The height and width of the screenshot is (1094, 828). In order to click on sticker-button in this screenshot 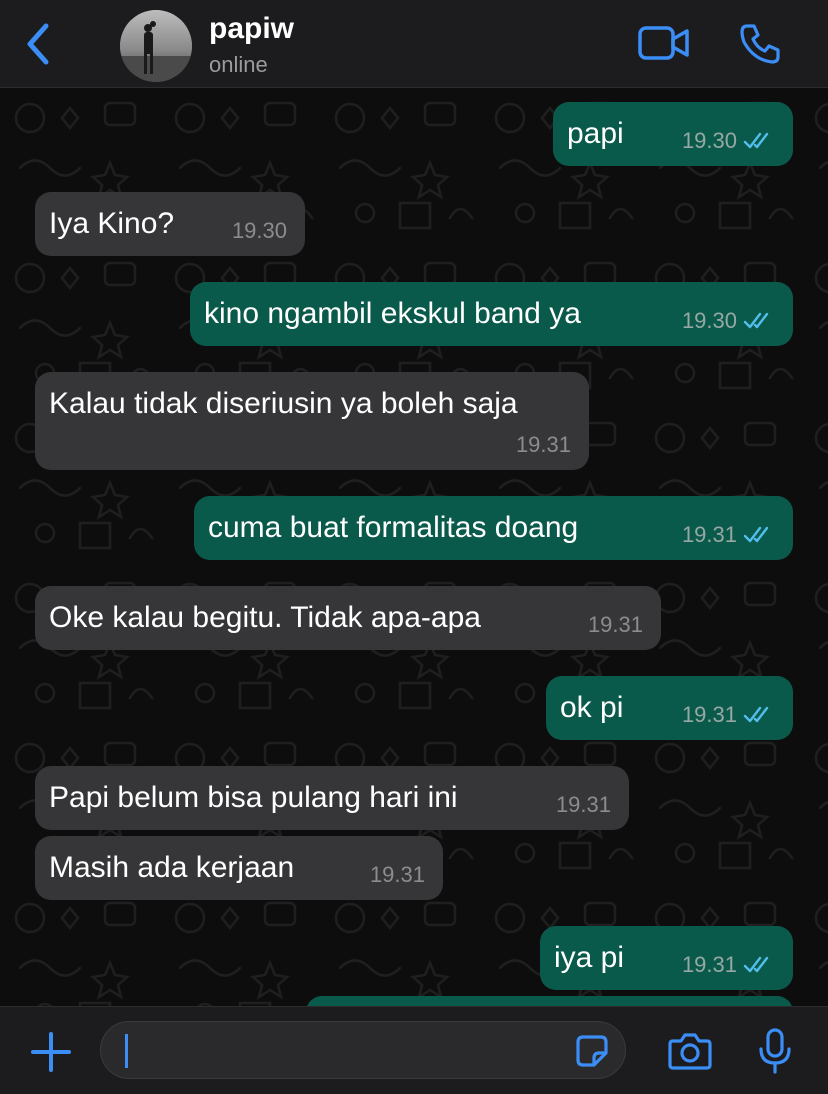, I will do `click(592, 1051)`.